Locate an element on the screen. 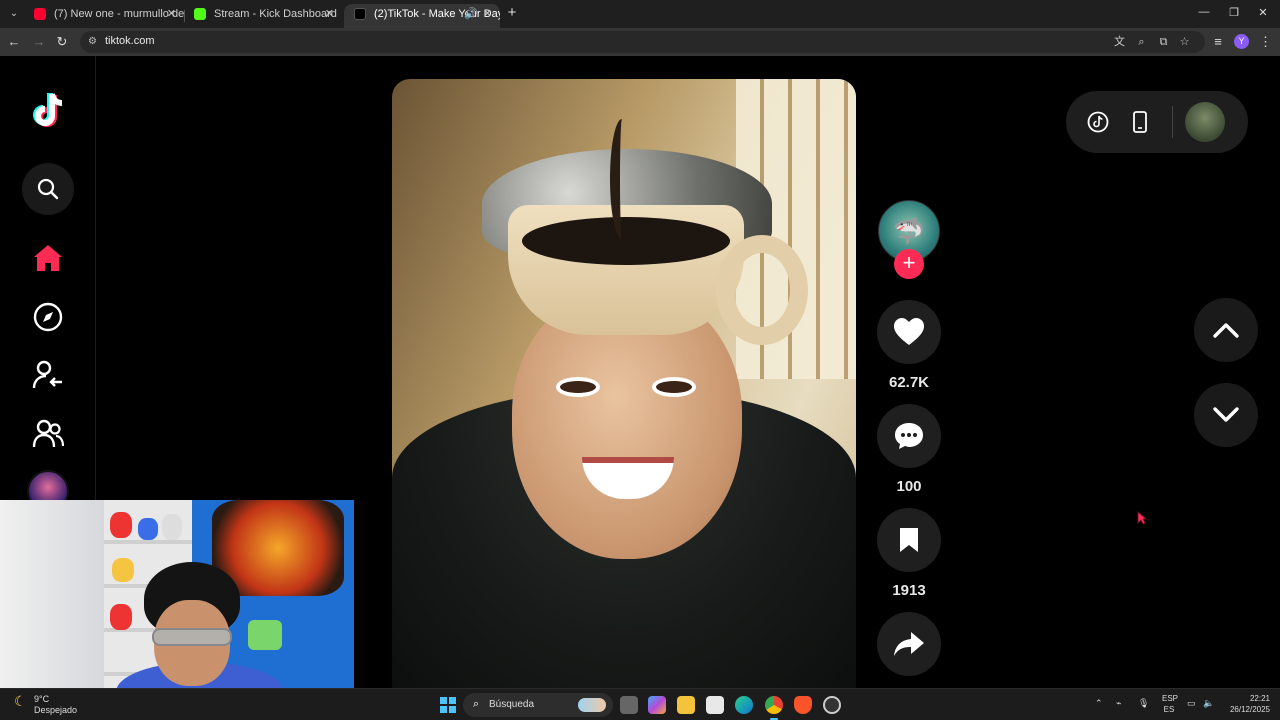 The image size is (1280, 720). streamer-glasses is located at coordinates (192, 637).